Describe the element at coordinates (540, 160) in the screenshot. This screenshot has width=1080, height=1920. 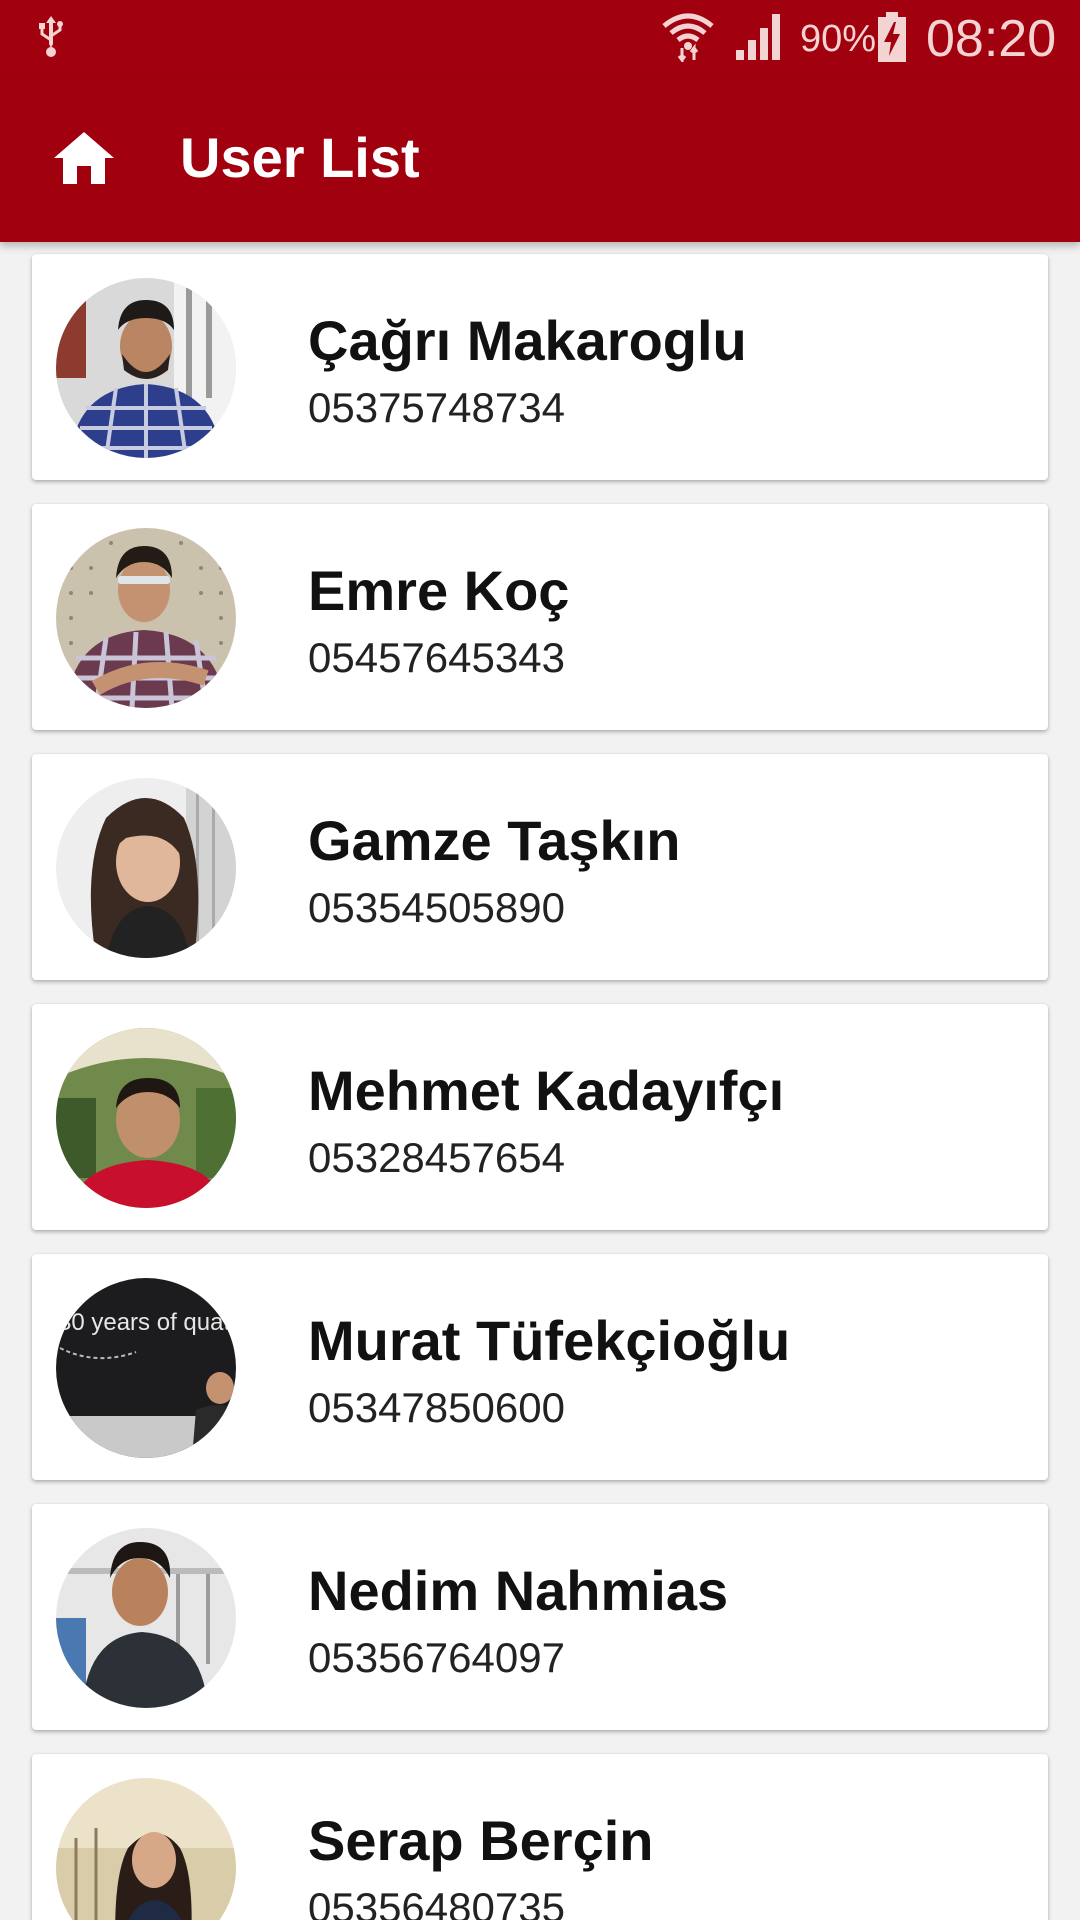
I see `app-bar: User List` at that location.